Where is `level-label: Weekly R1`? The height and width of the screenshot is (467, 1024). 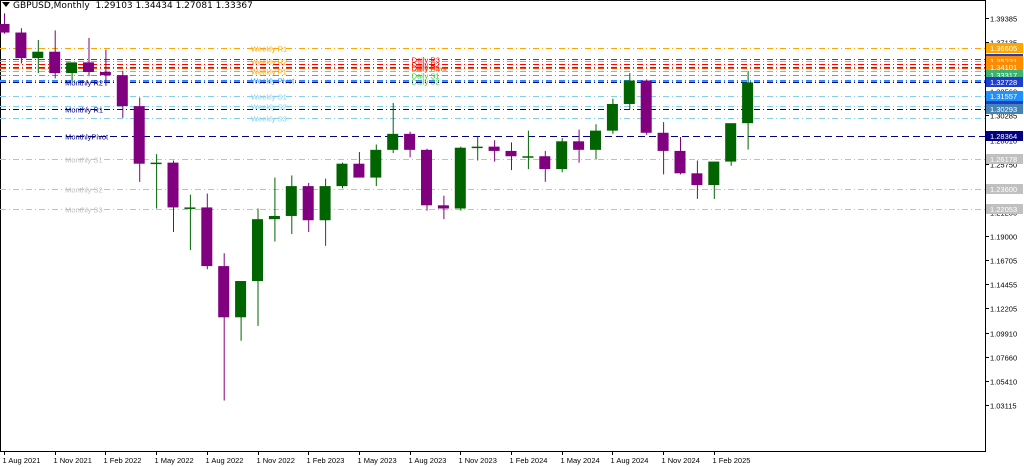
level-label: Weekly R1 is located at coordinates (269, 49).